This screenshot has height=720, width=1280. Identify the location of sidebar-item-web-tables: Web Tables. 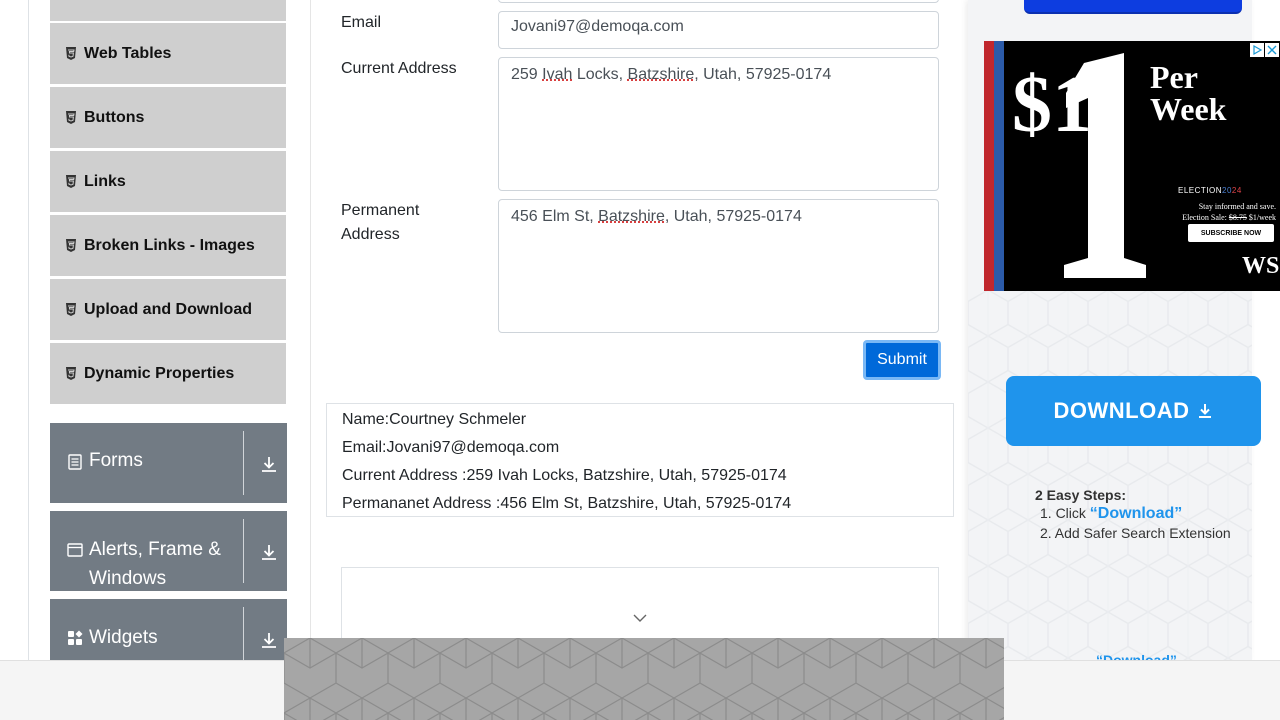
(168, 54).